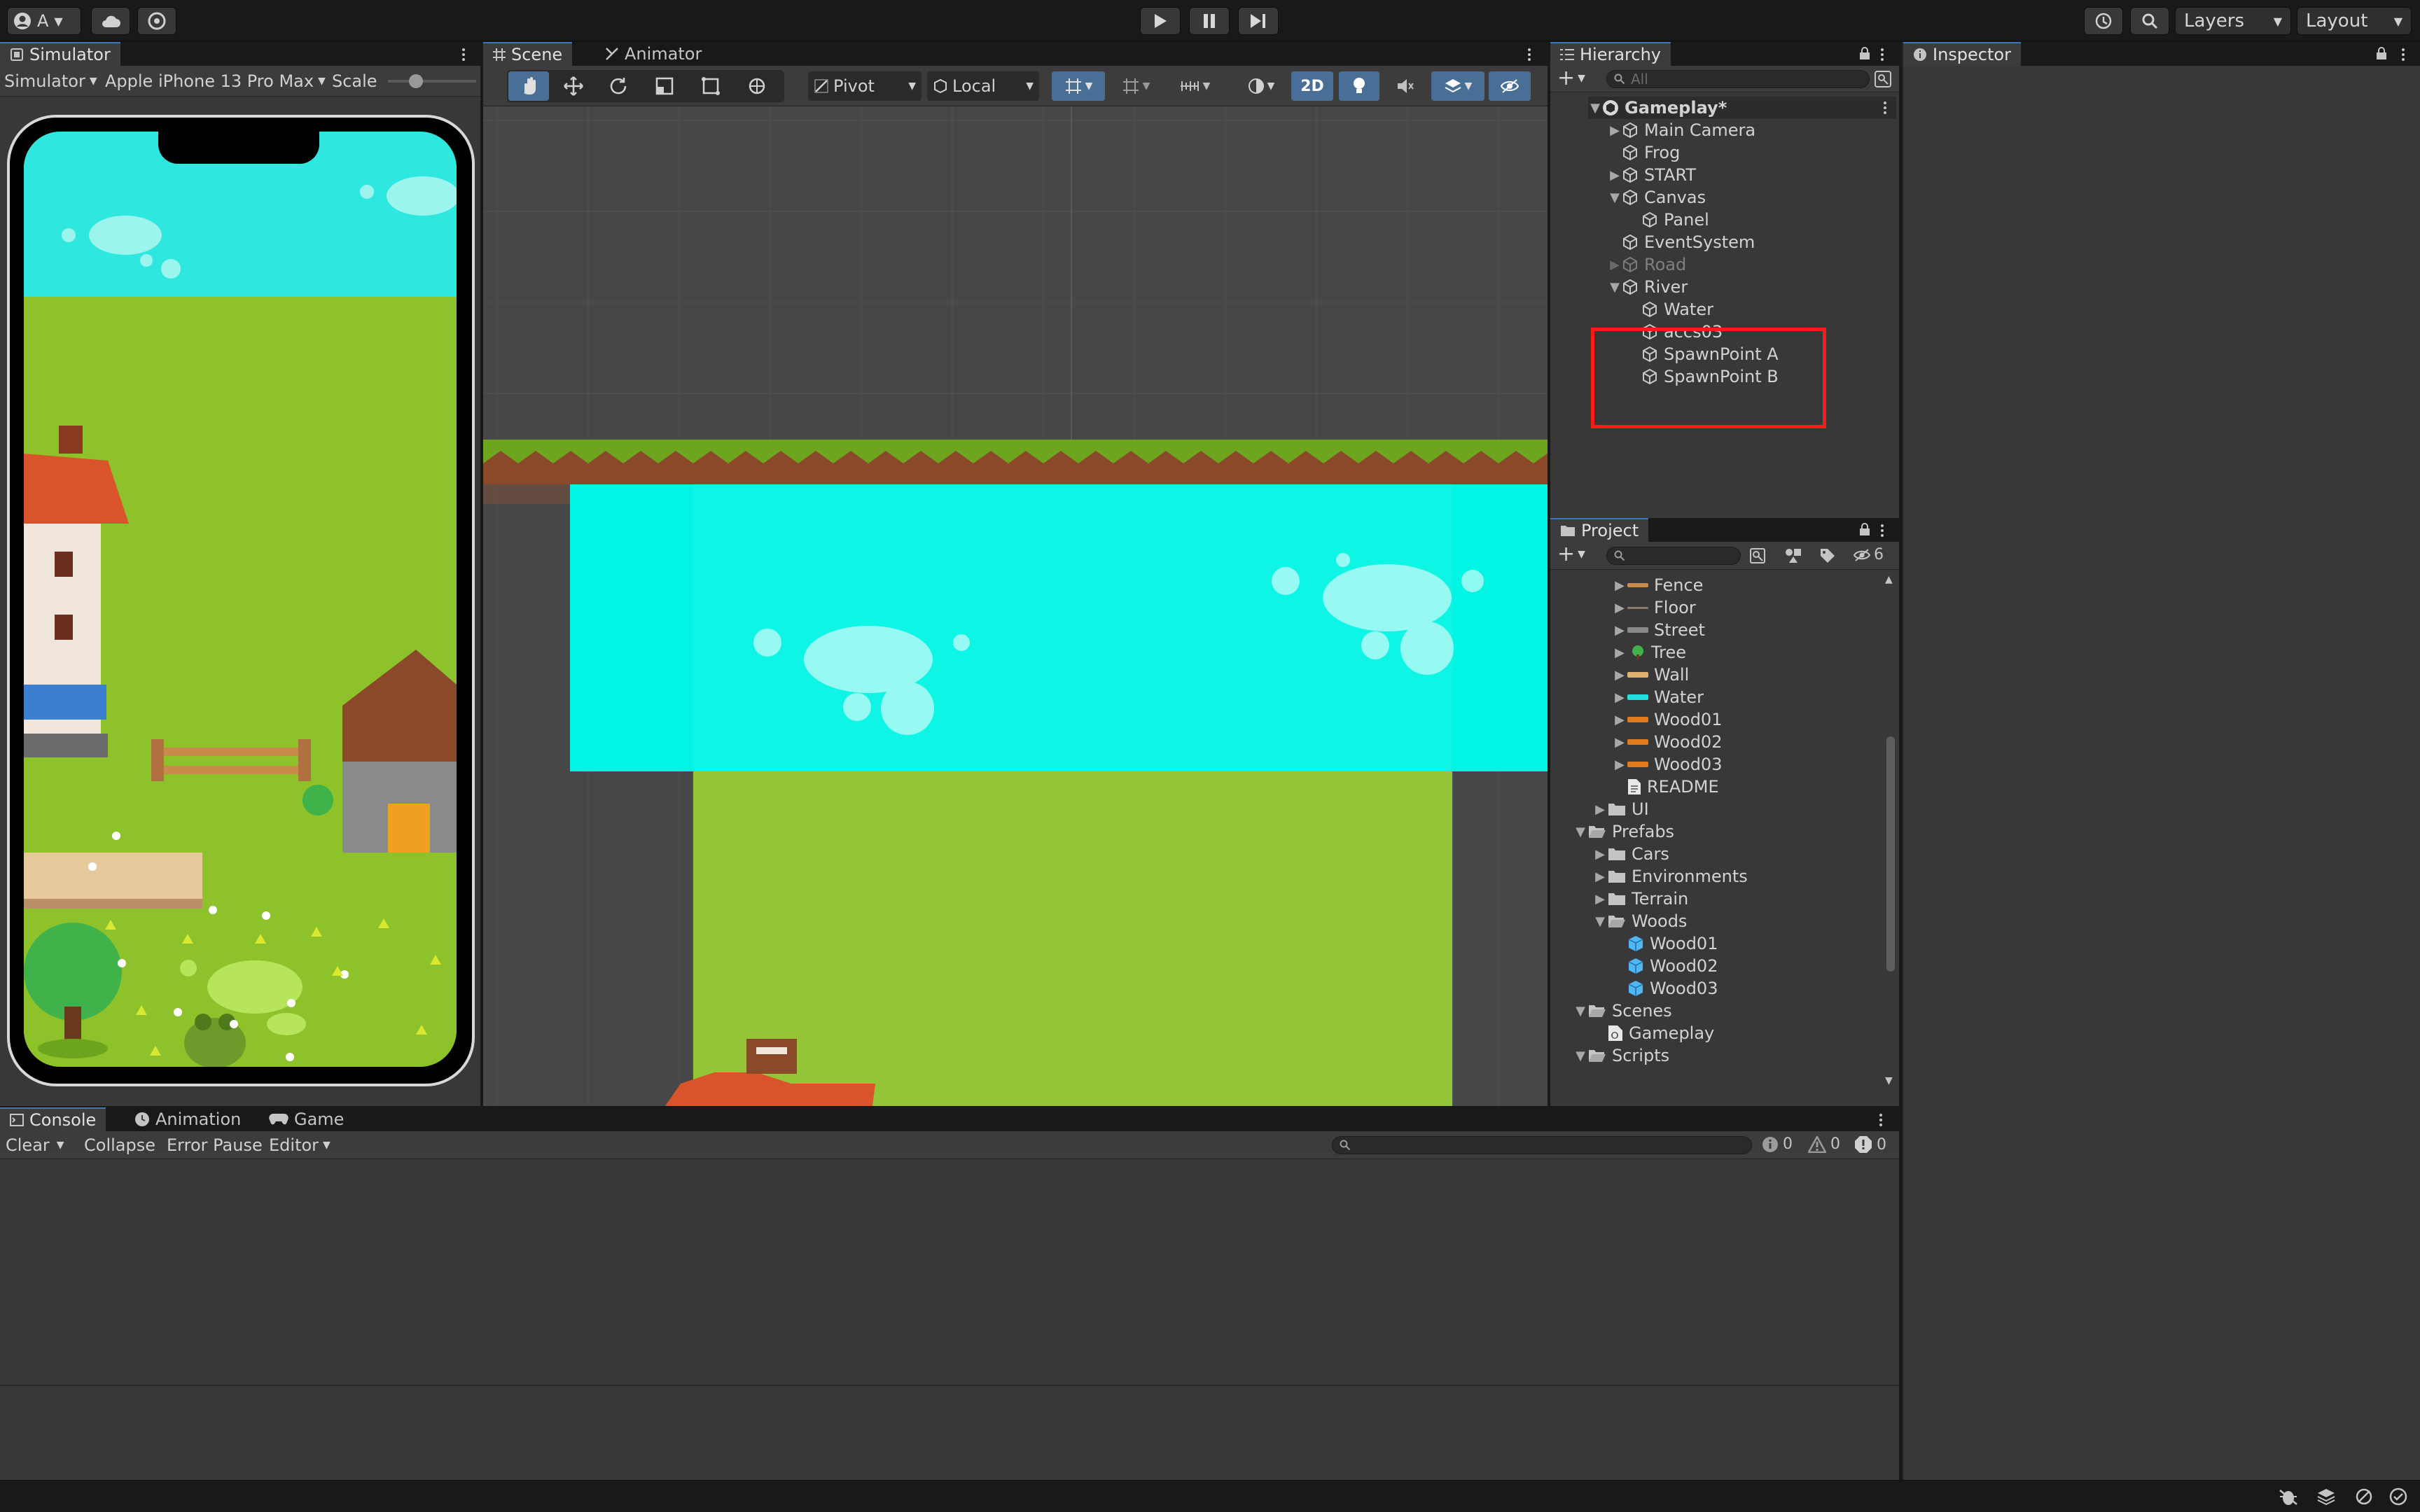 The image size is (2420, 1512). Describe the element at coordinates (1261, 86) in the screenshot. I see `shading-mode-dropdown: ▼` at that location.